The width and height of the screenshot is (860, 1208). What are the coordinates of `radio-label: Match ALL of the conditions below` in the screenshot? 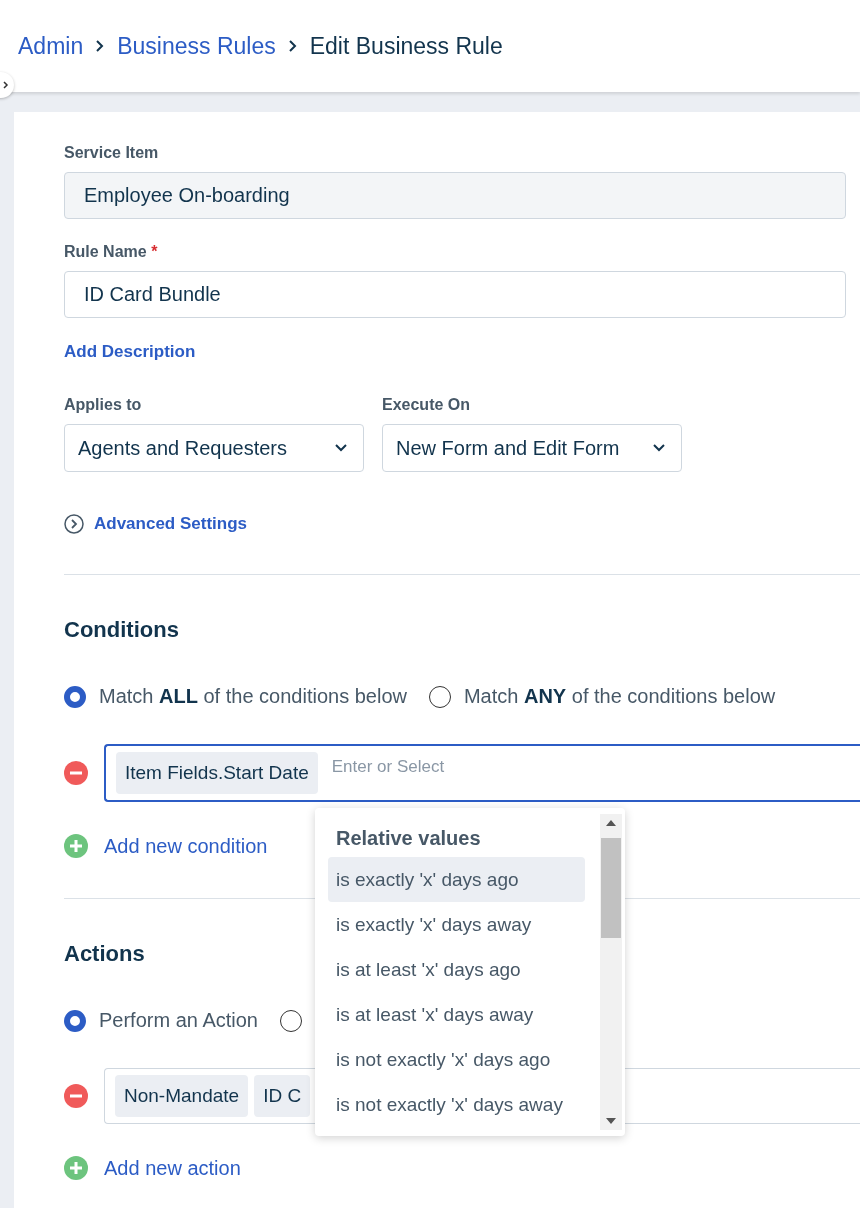 It's located at (253, 696).